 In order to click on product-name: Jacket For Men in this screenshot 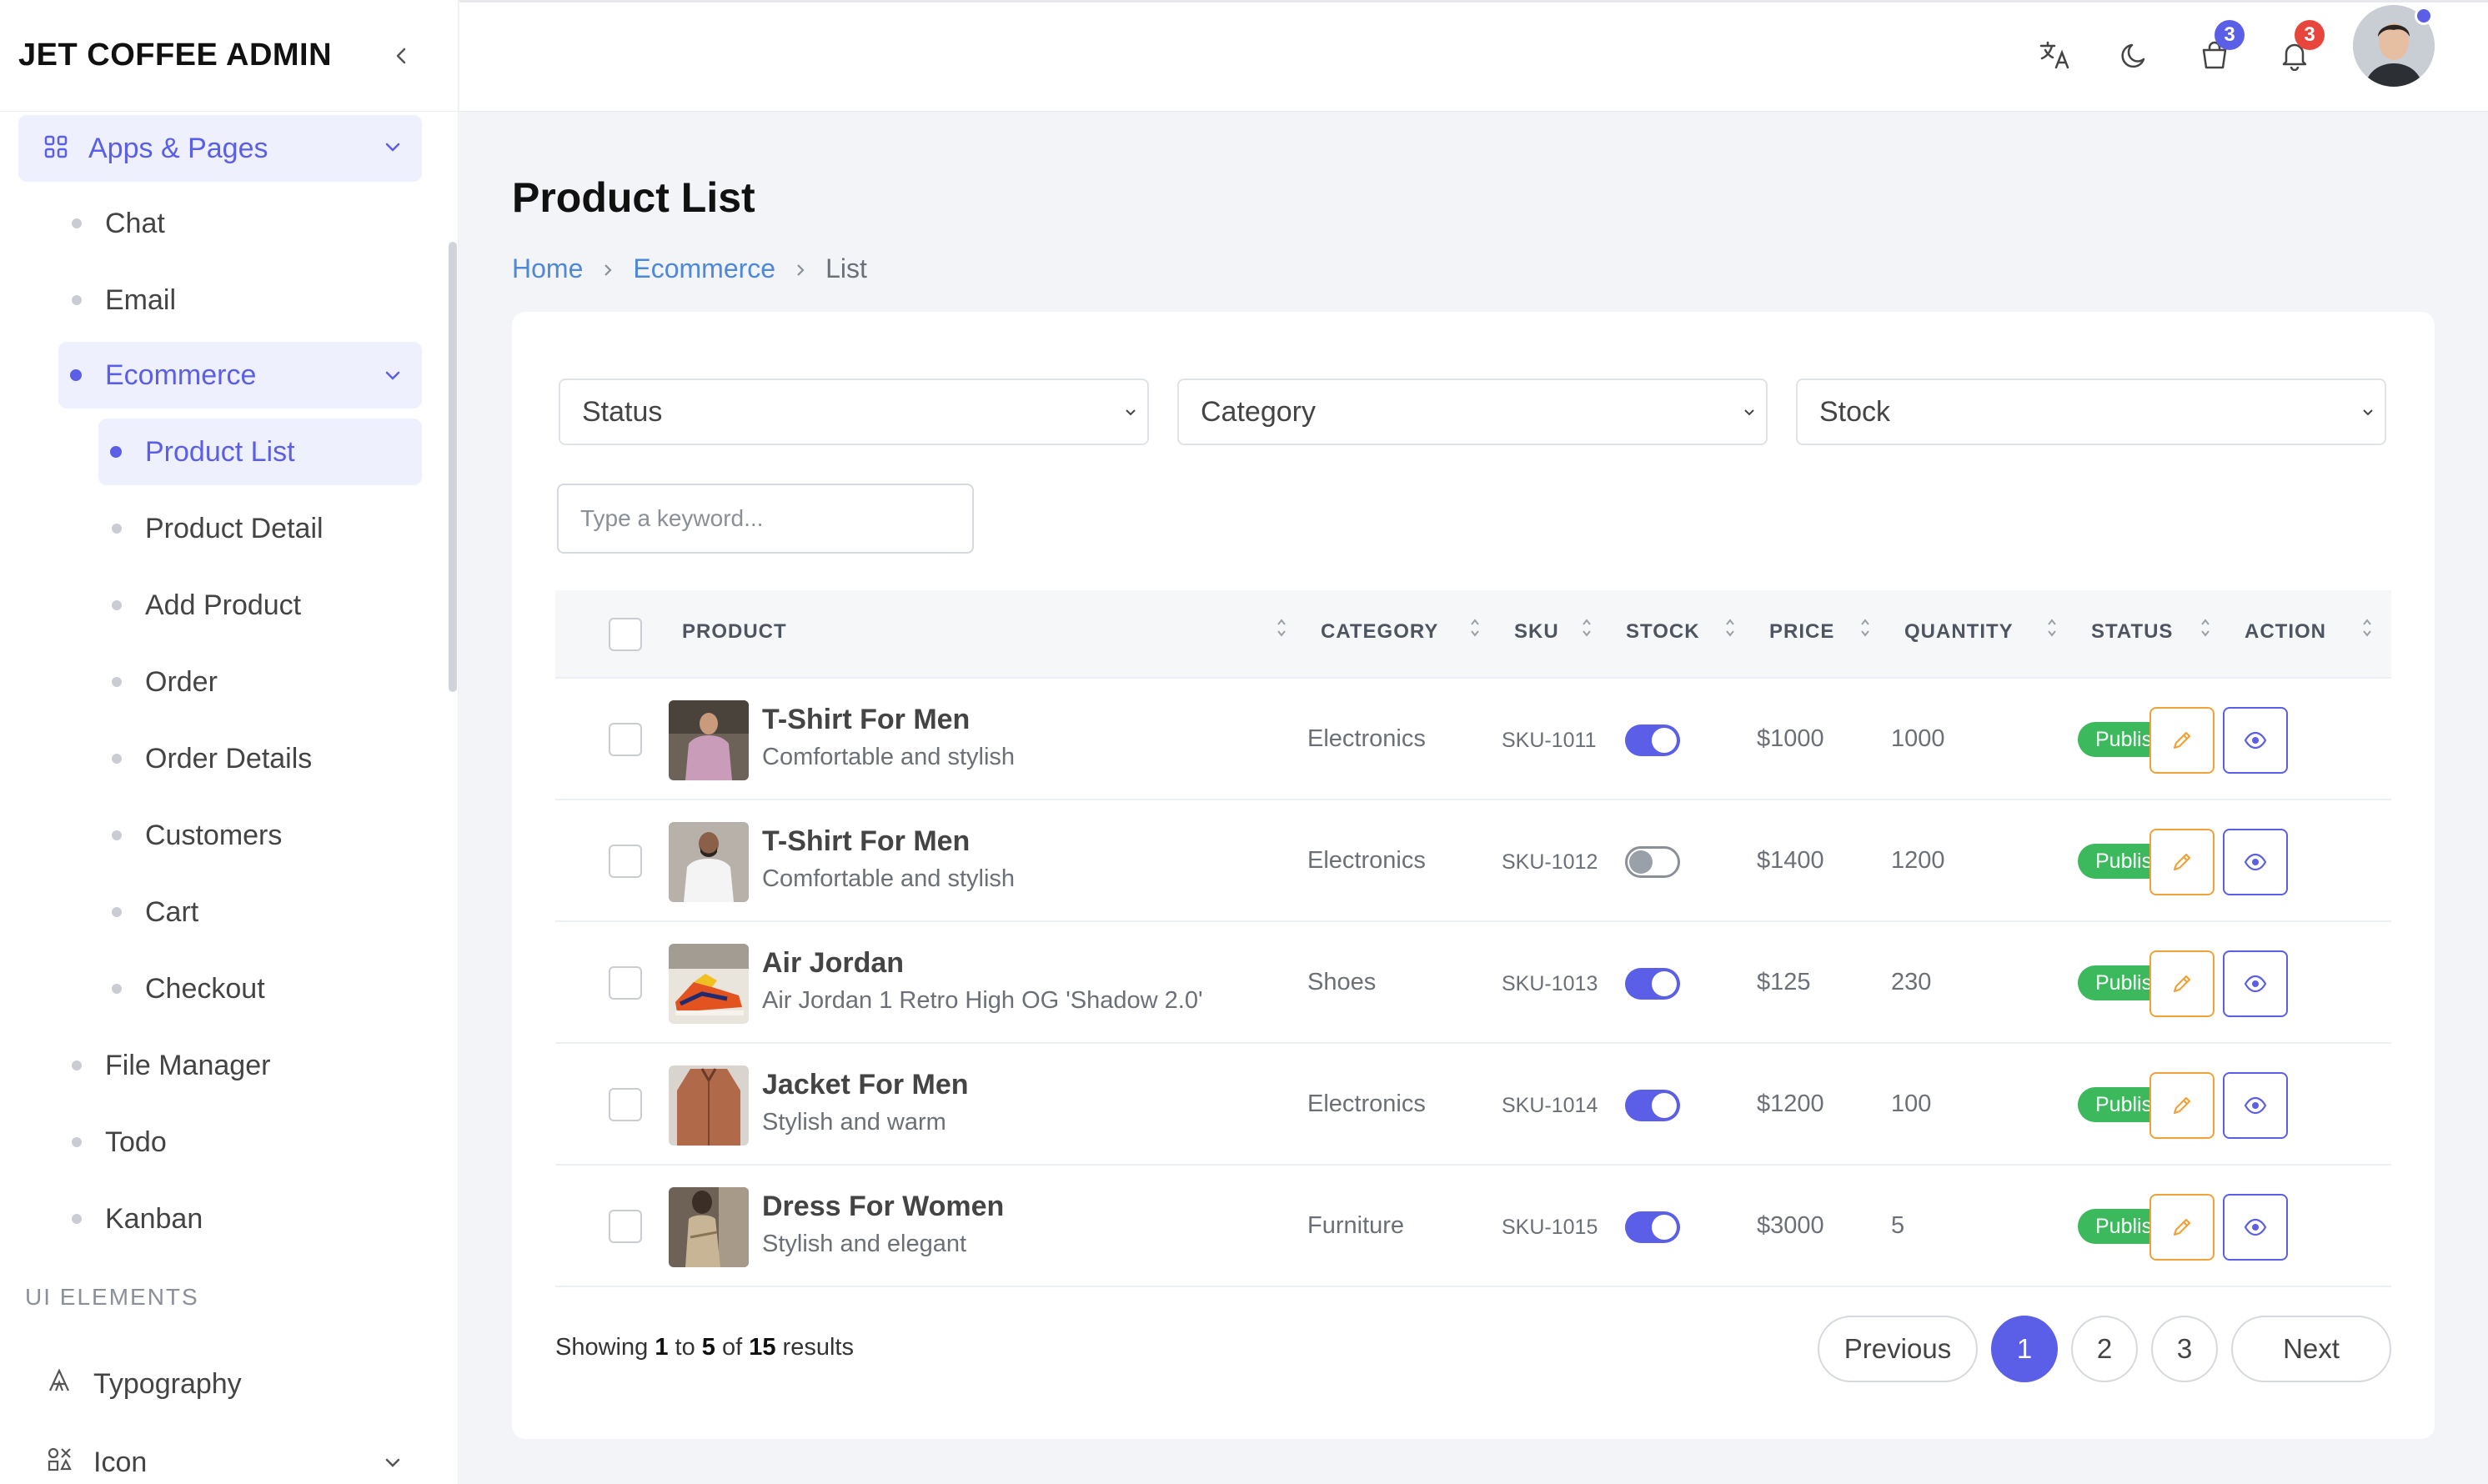, I will do `click(865, 1085)`.